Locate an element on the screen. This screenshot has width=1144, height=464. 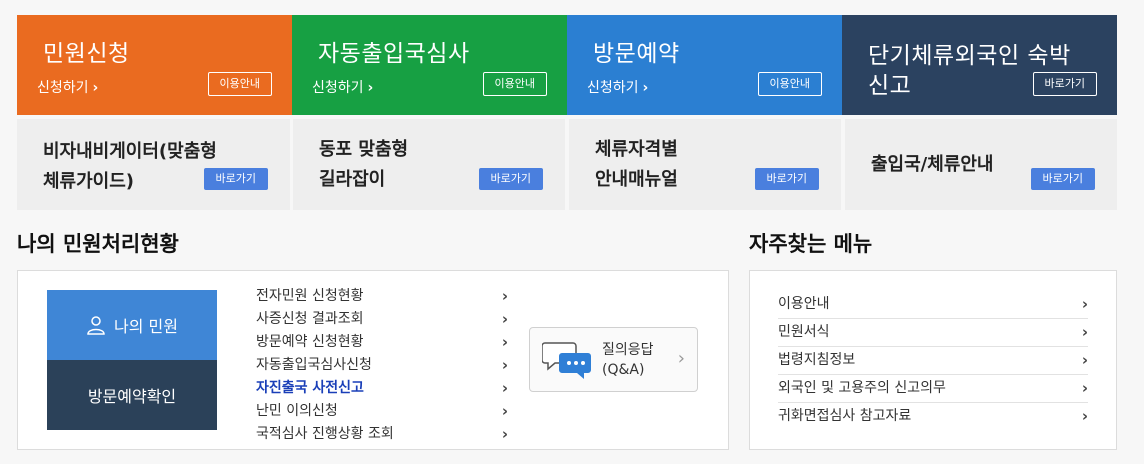
tile-title: 방문예약 is located at coordinates (636, 54).